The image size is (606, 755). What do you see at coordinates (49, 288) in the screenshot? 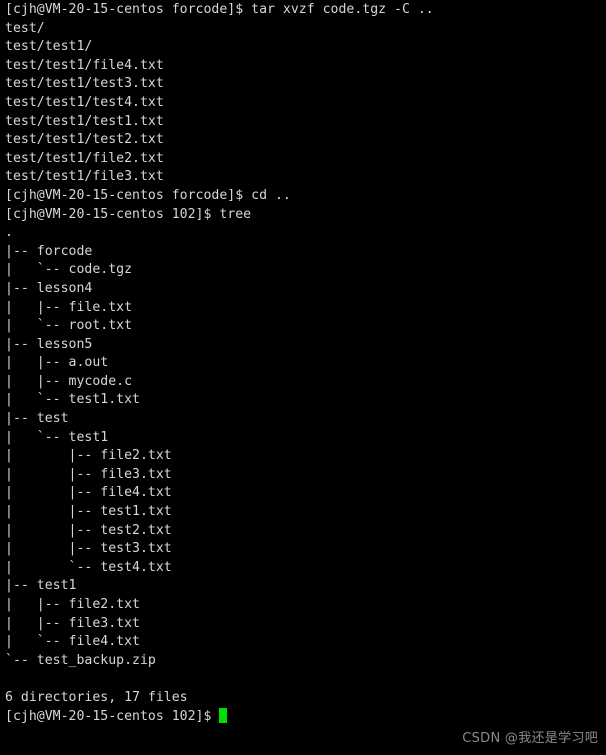
I see `terminal-line: |-- lesson4` at bounding box center [49, 288].